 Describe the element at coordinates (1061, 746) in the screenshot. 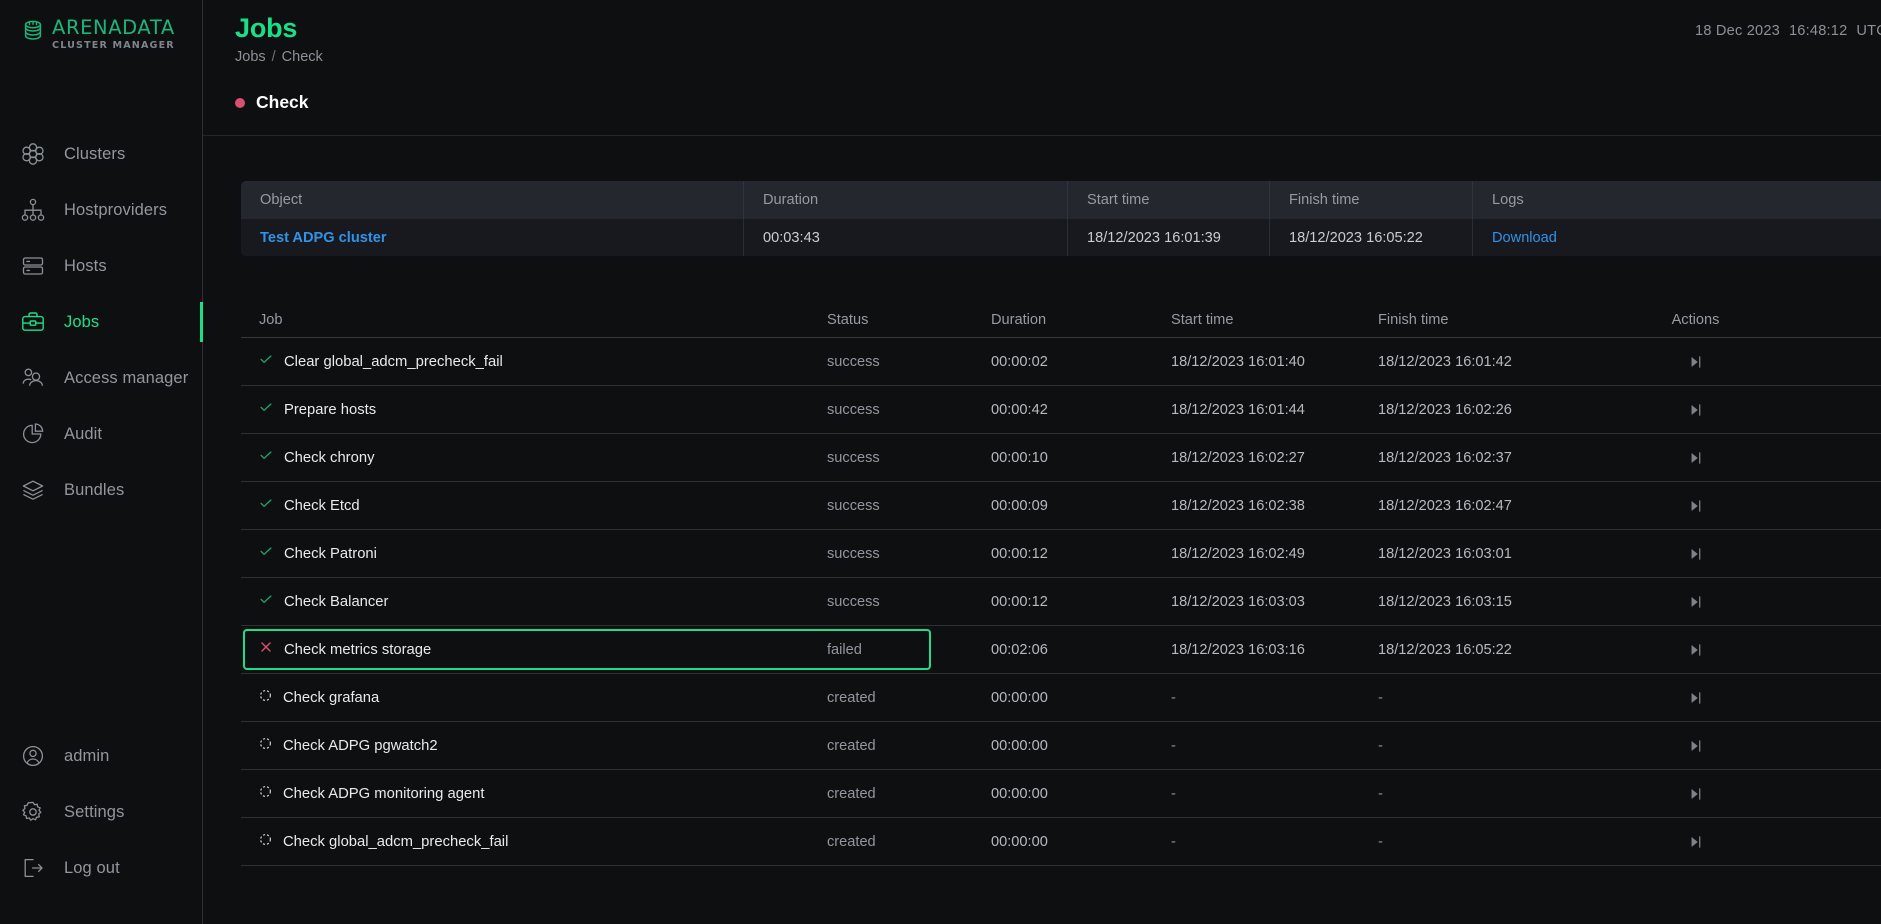

I see `table-row: Check ADPG pgwatch2 created 00:00:00 - -` at that location.